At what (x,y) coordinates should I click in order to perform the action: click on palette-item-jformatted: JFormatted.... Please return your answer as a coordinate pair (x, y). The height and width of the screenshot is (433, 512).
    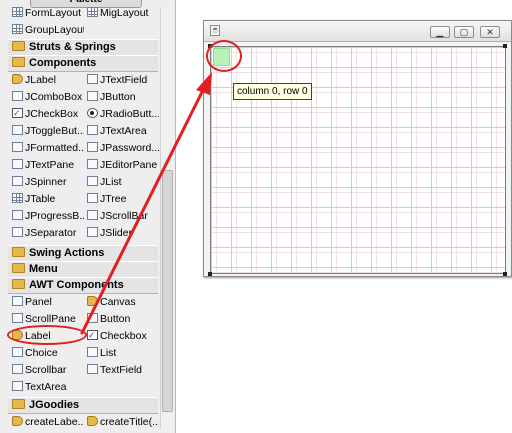
    Looking at the image, I should click on (48, 148).